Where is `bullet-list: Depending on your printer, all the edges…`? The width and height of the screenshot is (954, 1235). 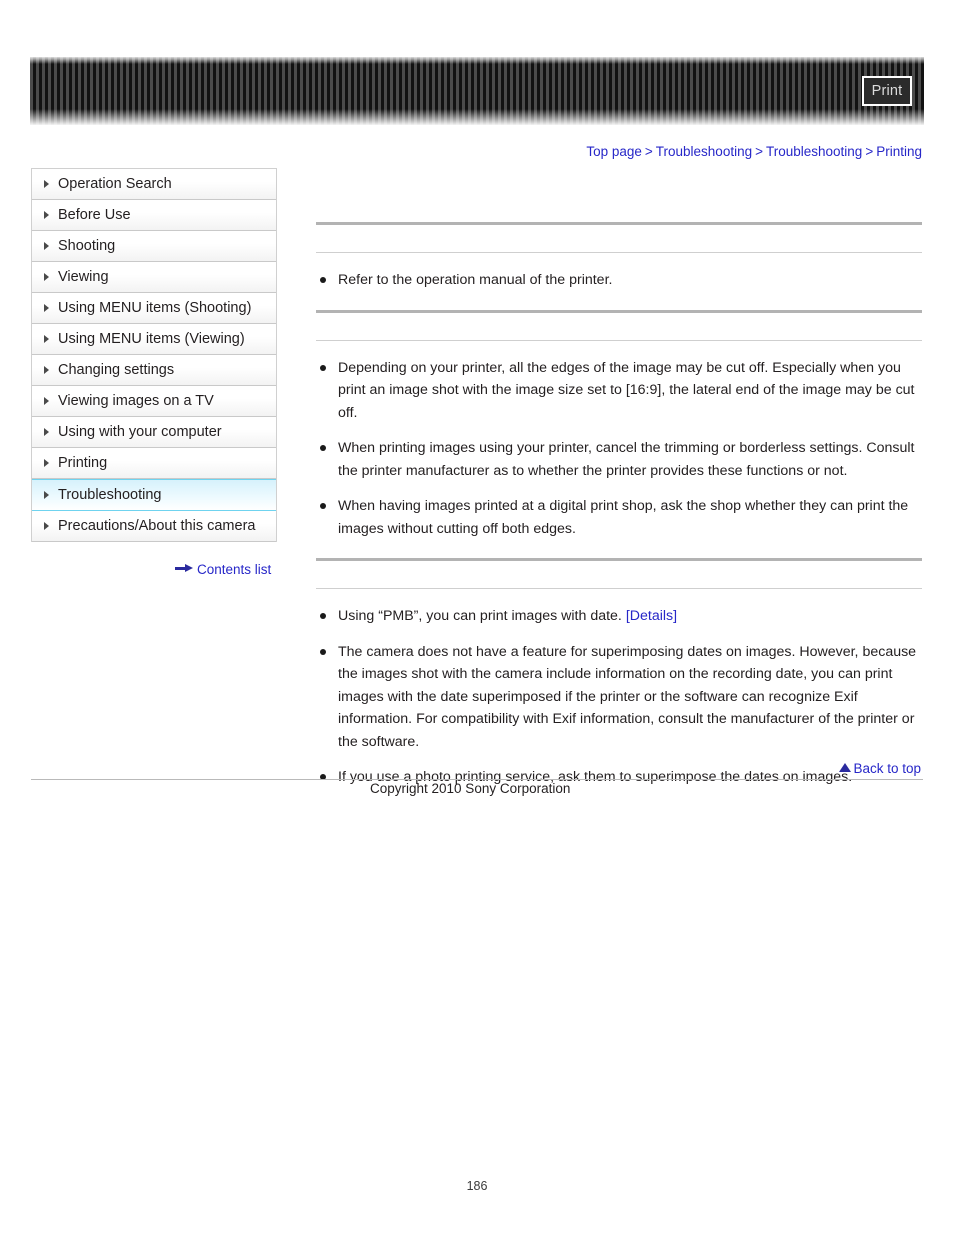
bullet-list: Depending on your printer, all the edges… is located at coordinates (619, 449).